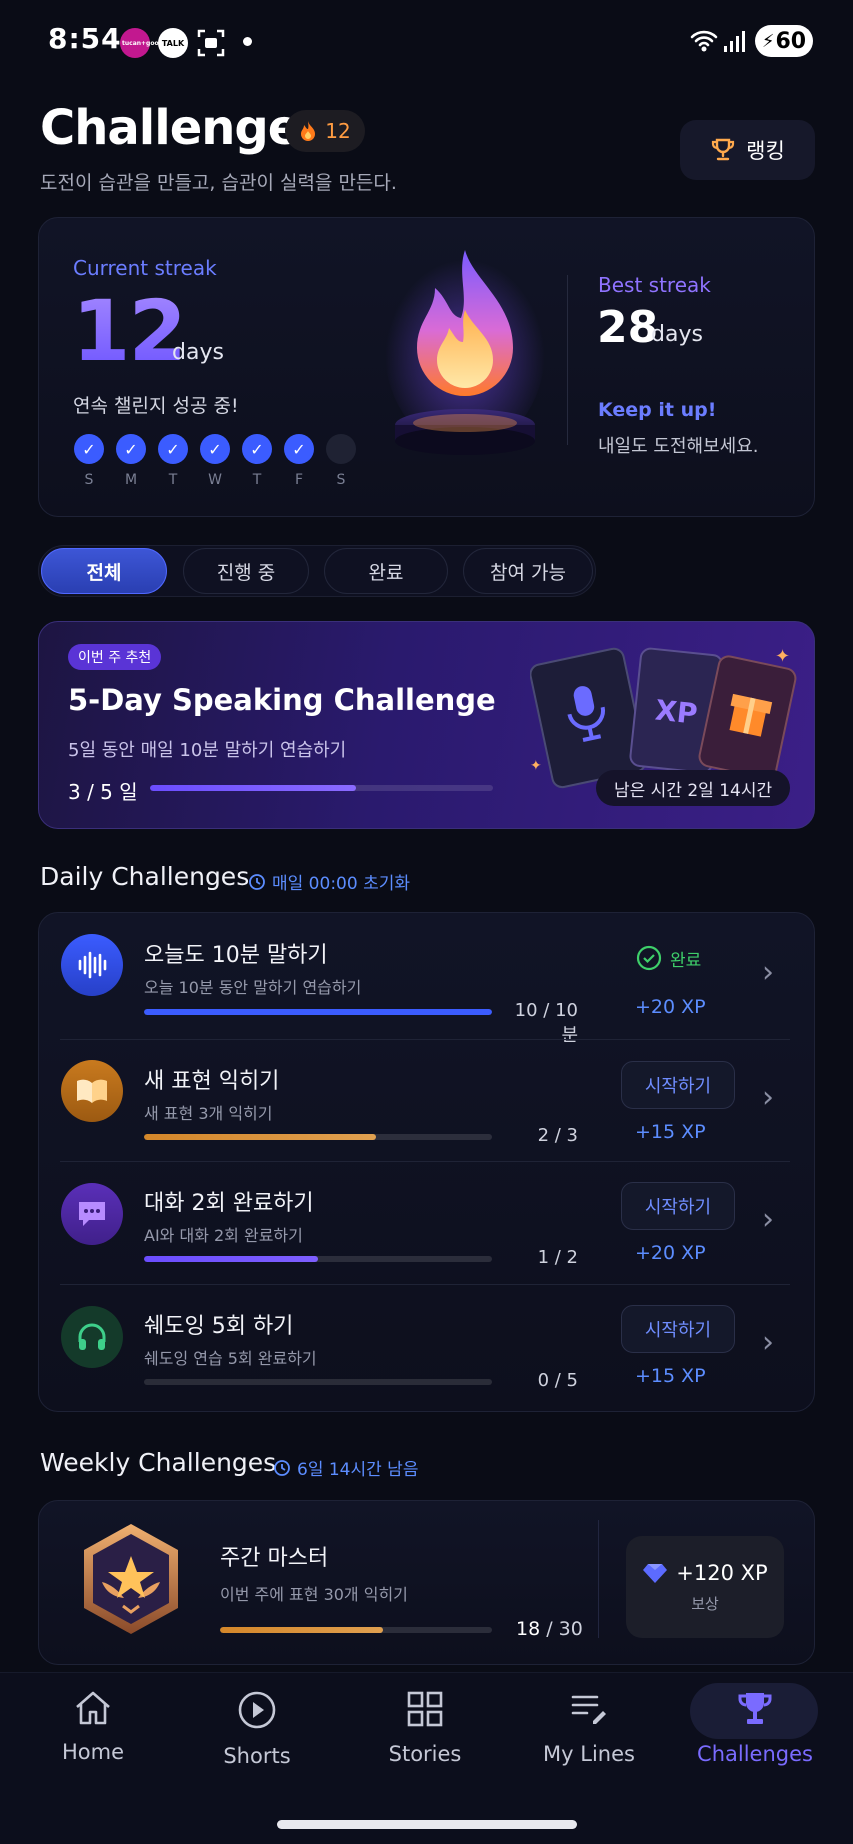  I want to click on featured-title: 5-Day Speaking Challenge, so click(282, 700).